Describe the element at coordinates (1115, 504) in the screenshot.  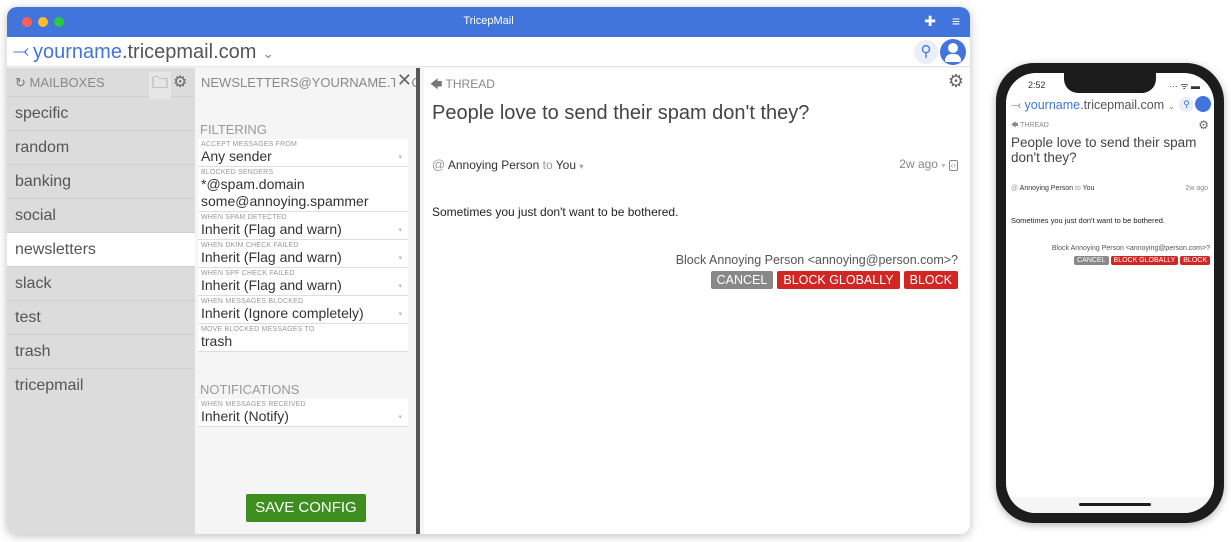
I see `phone-home-indicator` at that location.